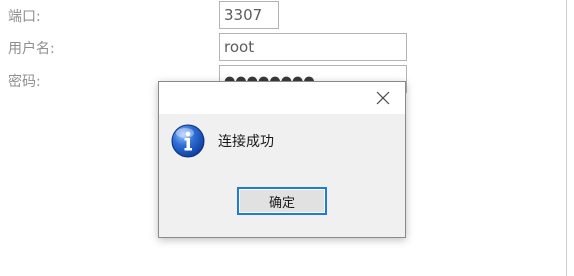  What do you see at coordinates (282, 201) in the screenshot?
I see `ok-button: 确定` at bounding box center [282, 201].